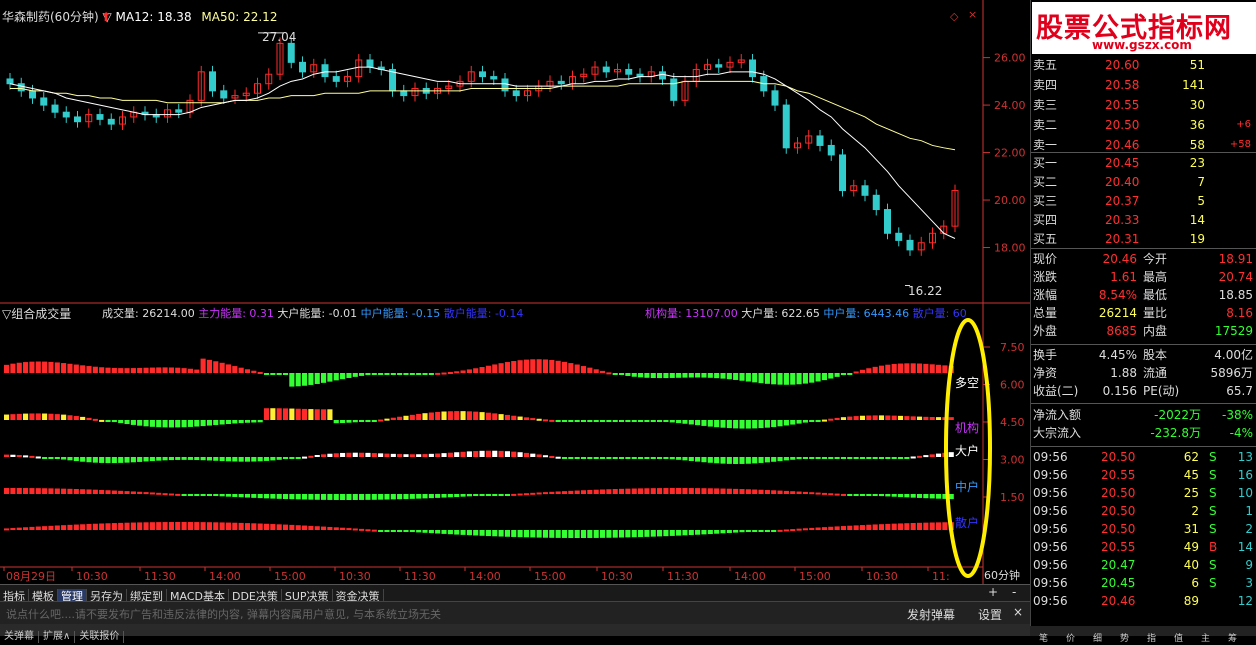 The image size is (1256, 645). What do you see at coordinates (57, 637) in the screenshot?
I see `expand-button: 扩展∧` at bounding box center [57, 637].